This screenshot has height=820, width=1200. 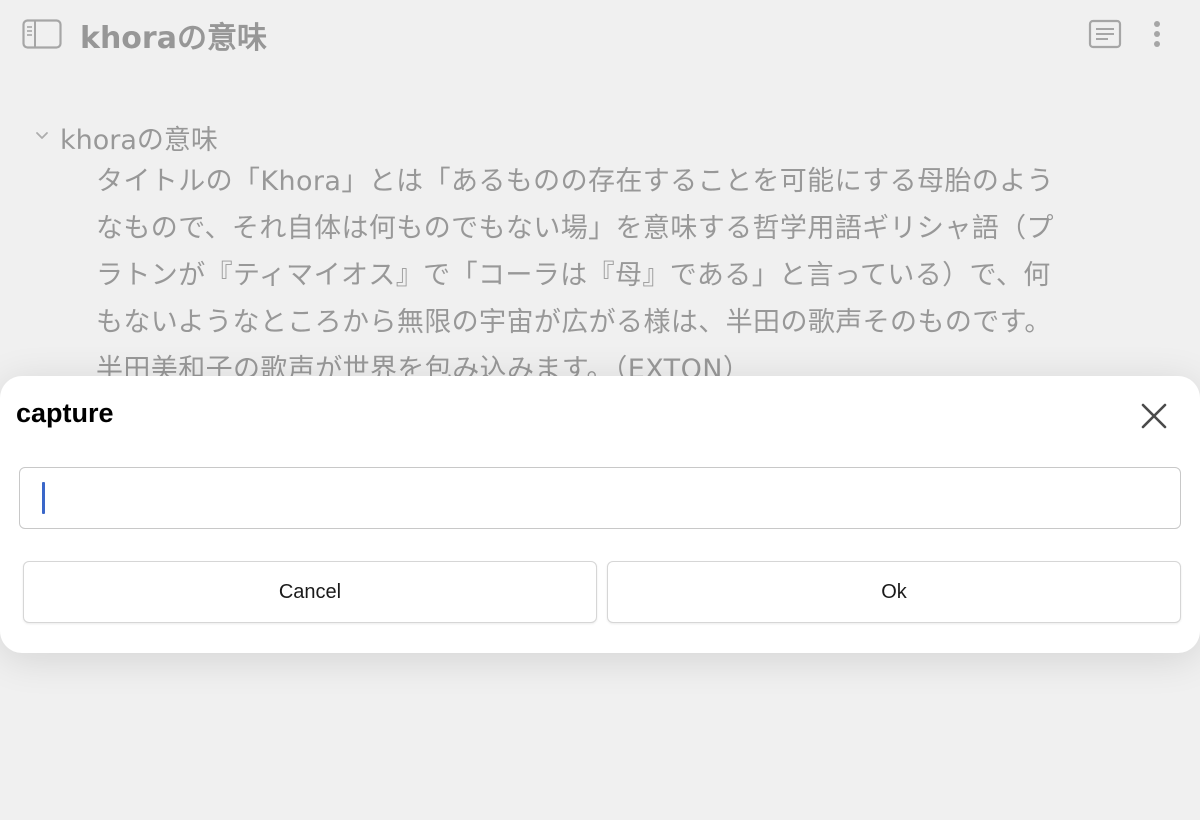 I want to click on text-caret, so click(x=43, y=498).